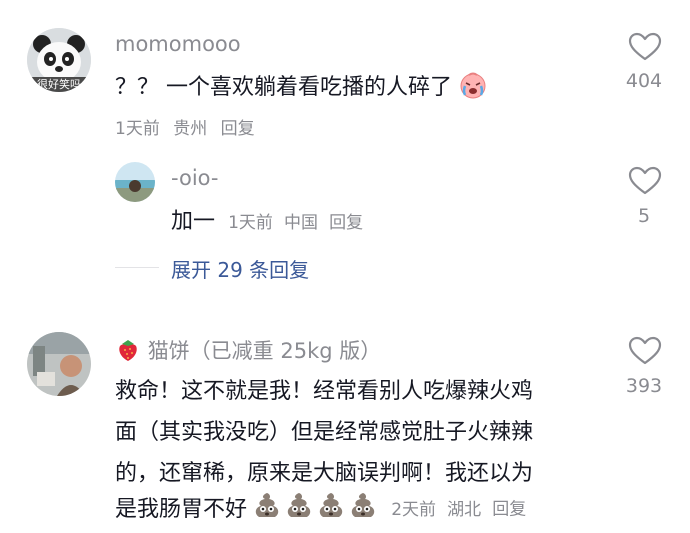 This screenshot has width=690, height=533. Describe the element at coordinates (59, 84) in the screenshot. I see `avatar-caption: 很好笑吗` at that location.